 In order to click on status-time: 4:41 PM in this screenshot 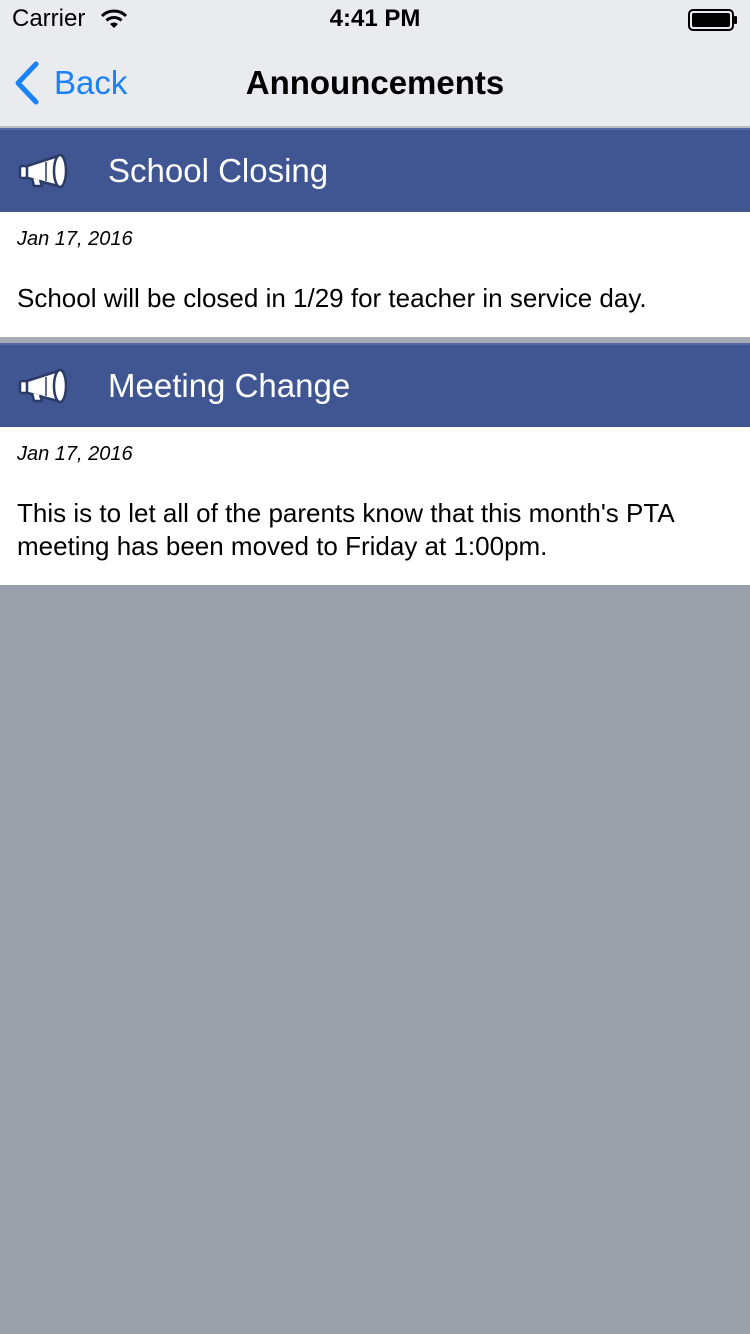, I will do `click(375, 18)`.